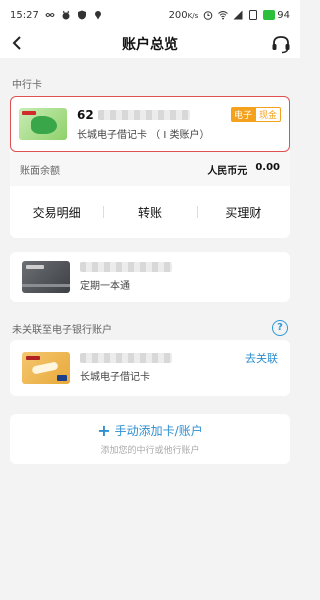 Image resolution: width=320 pixels, height=600 pixels. I want to click on section-label-bank-cards: 中行卡, so click(27, 85).